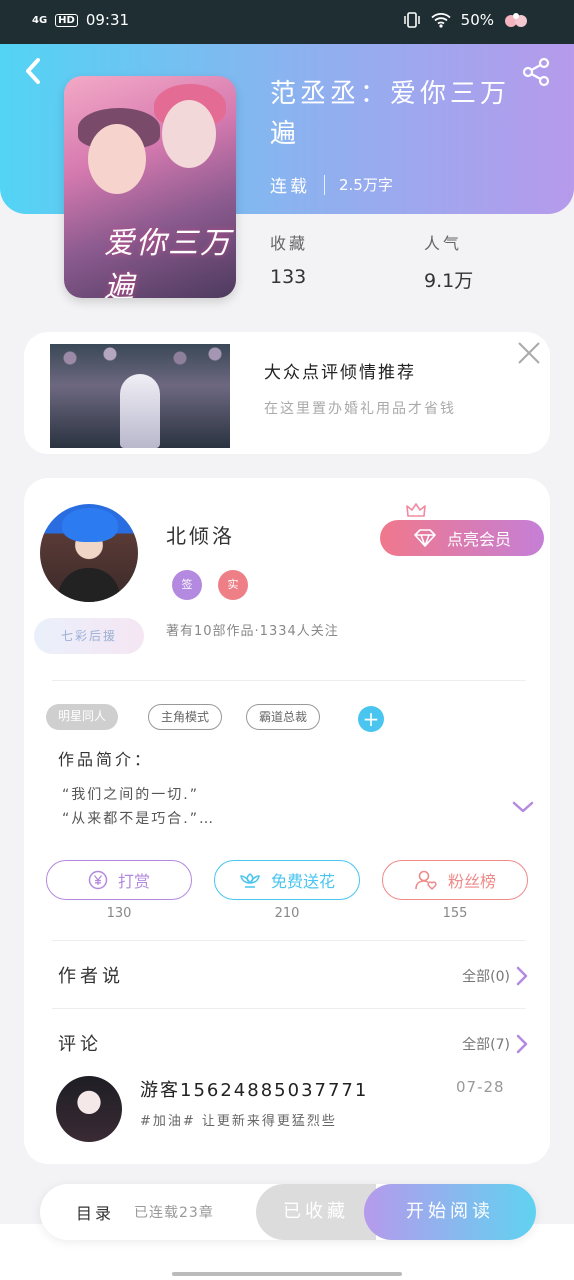  I want to click on diamond-icon, so click(425, 538).